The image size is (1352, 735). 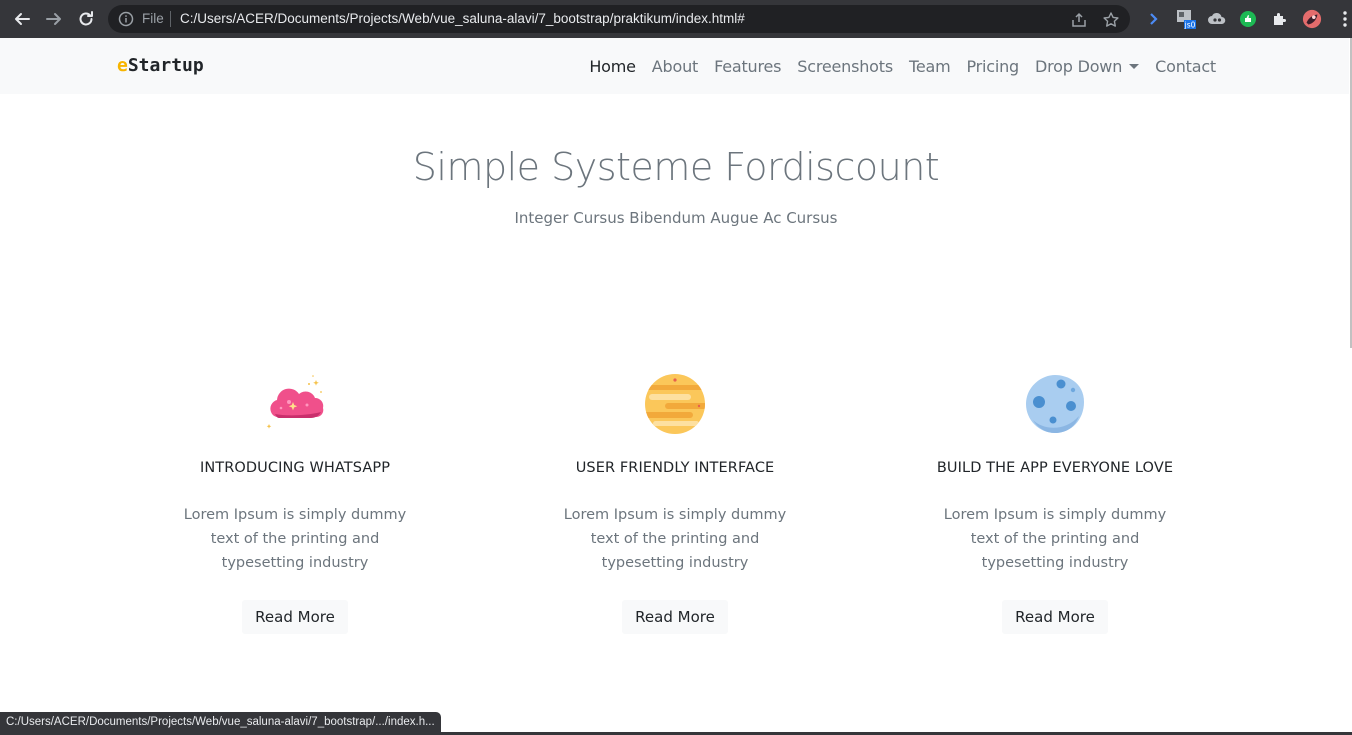 I want to click on nav-link-about: About, so click(x=675, y=66).